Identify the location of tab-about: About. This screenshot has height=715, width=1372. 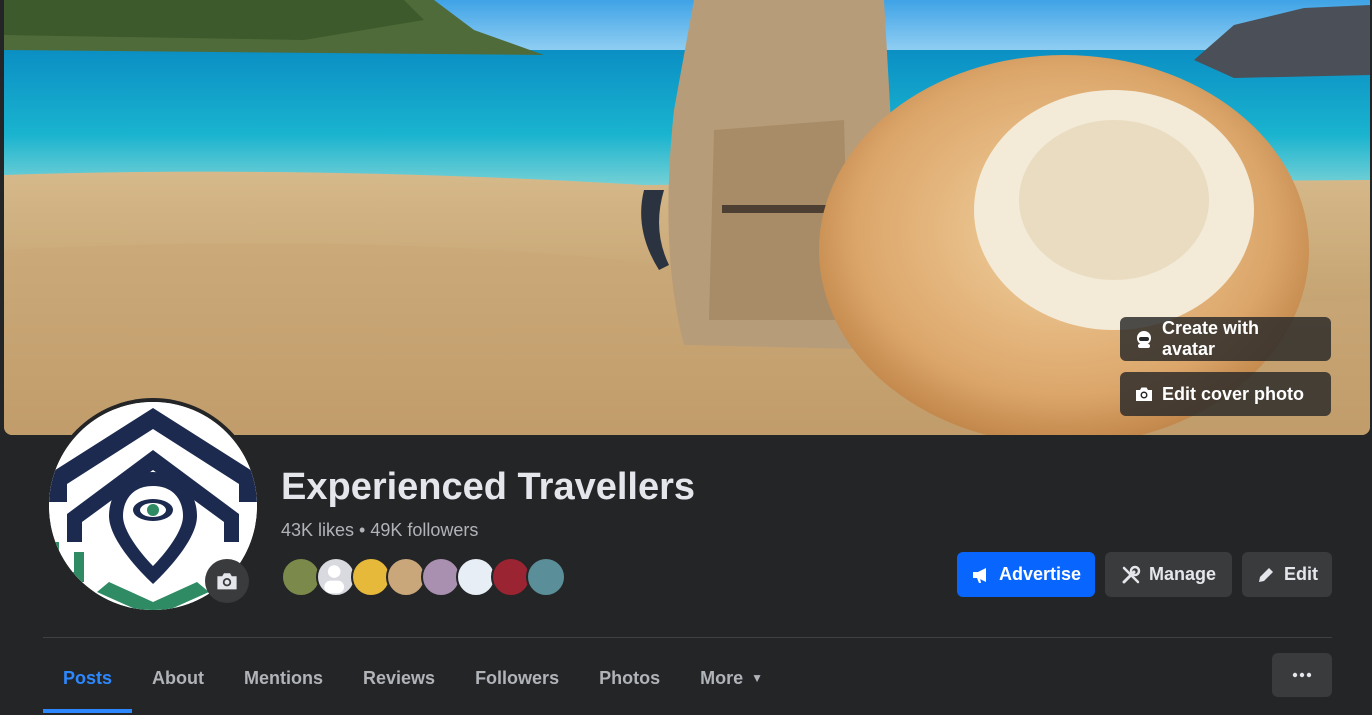
(178, 678).